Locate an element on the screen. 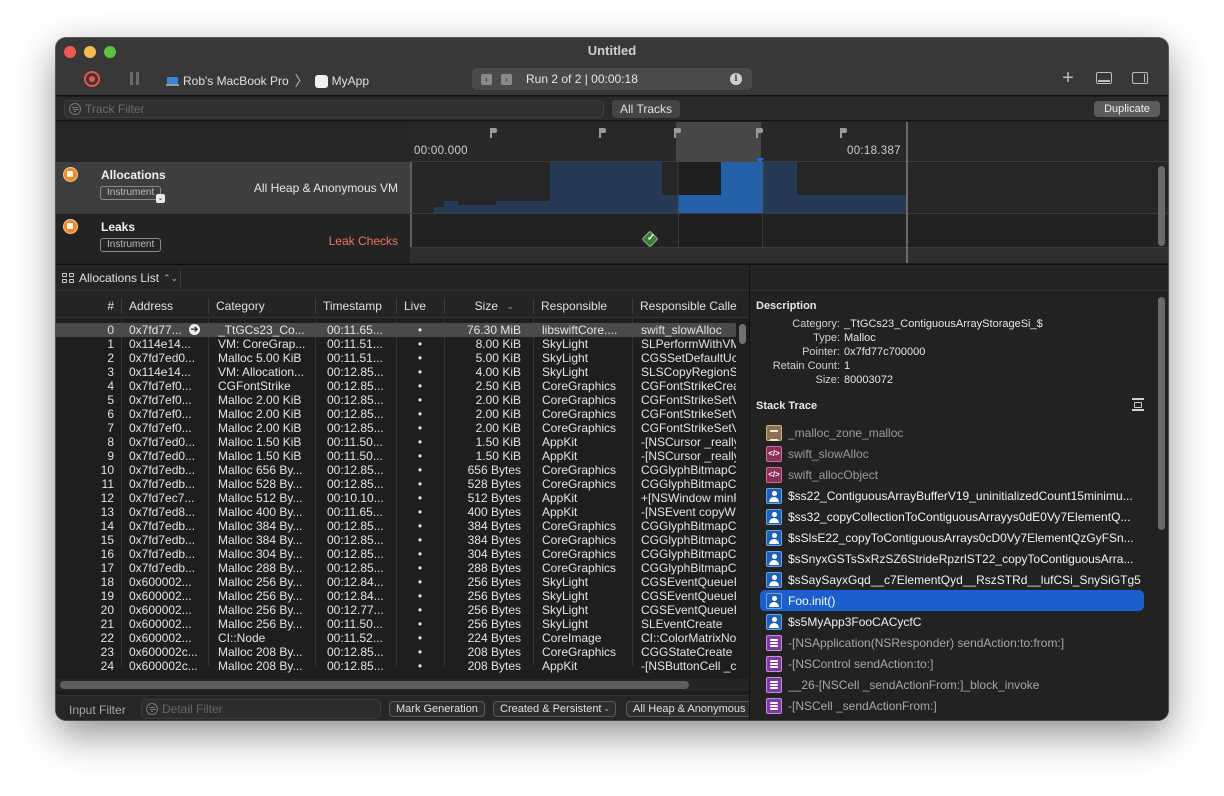 The width and height of the screenshot is (1224, 796). timeline-scrollbar is located at coordinates (1161, 206).